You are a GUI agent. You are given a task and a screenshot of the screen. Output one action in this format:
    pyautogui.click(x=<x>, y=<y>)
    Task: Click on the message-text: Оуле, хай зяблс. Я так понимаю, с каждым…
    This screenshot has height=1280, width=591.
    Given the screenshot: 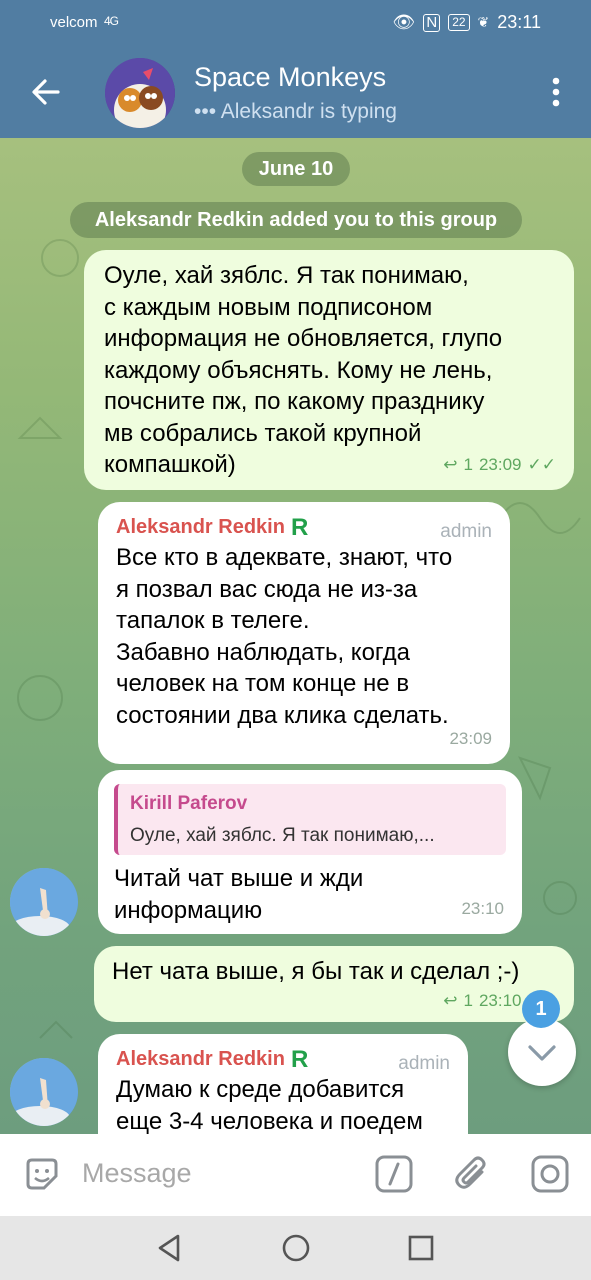 What is the action you would take?
    pyautogui.click(x=303, y=370)
    